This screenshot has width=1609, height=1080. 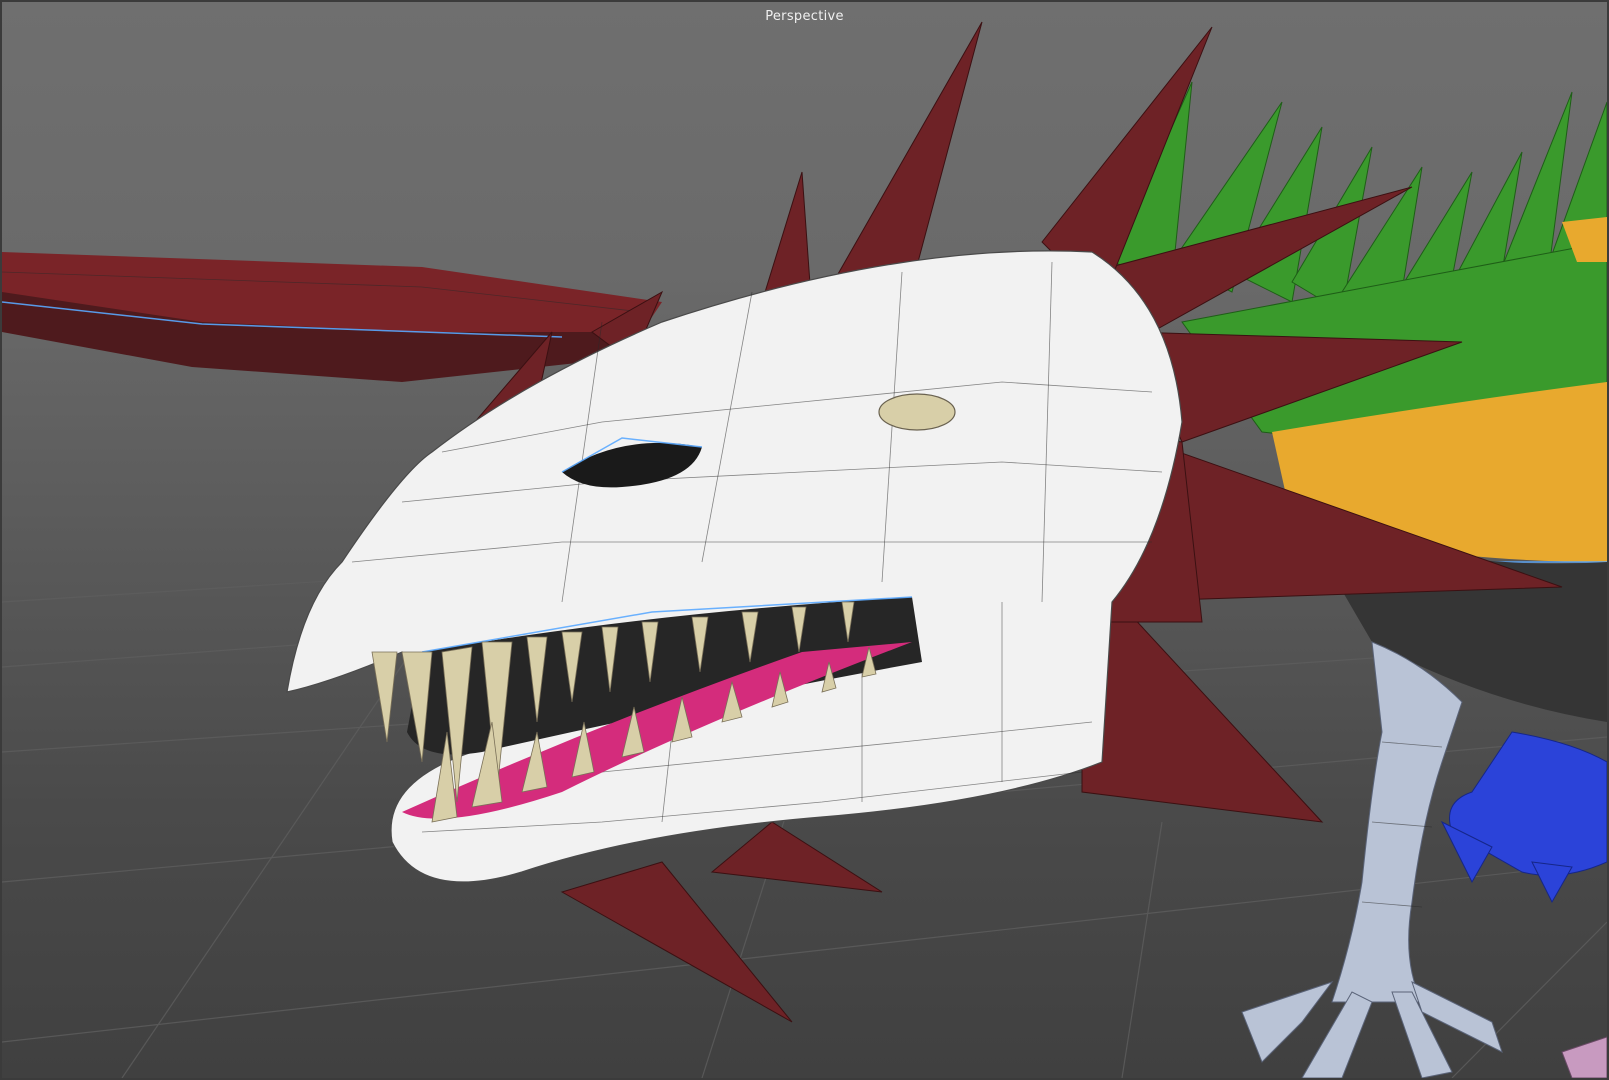 What do you see at coordinates (1523, 817) in the screenshot?
I see `foot-mesh` at bounding box center [1523, 817].